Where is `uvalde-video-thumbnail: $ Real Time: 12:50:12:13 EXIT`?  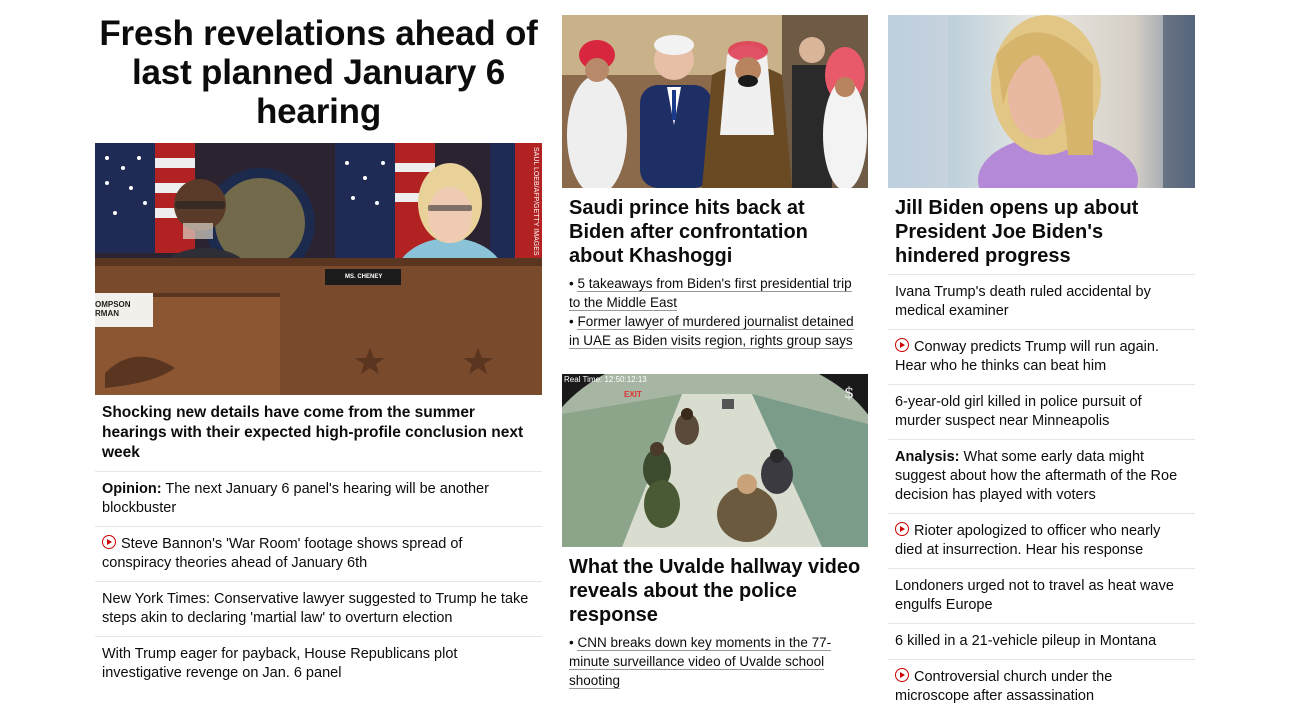 uvalde-video-thumbnail: $ Real Time: 12:50:12:13 EXIT is located at coordinates (715, 460).